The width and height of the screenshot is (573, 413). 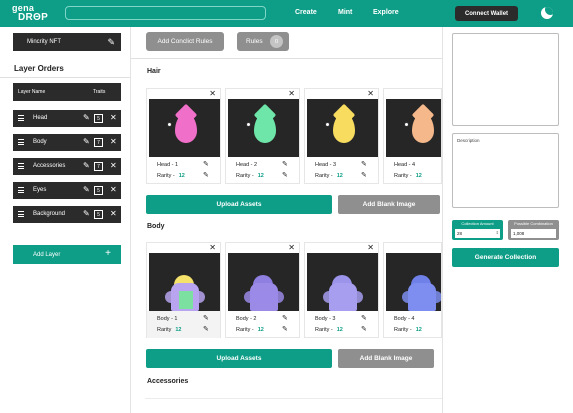 What do you see at coordinates (293, 405) in the screenshot?
I see `accessories-cards-strip` at bounding box center [293, 405].